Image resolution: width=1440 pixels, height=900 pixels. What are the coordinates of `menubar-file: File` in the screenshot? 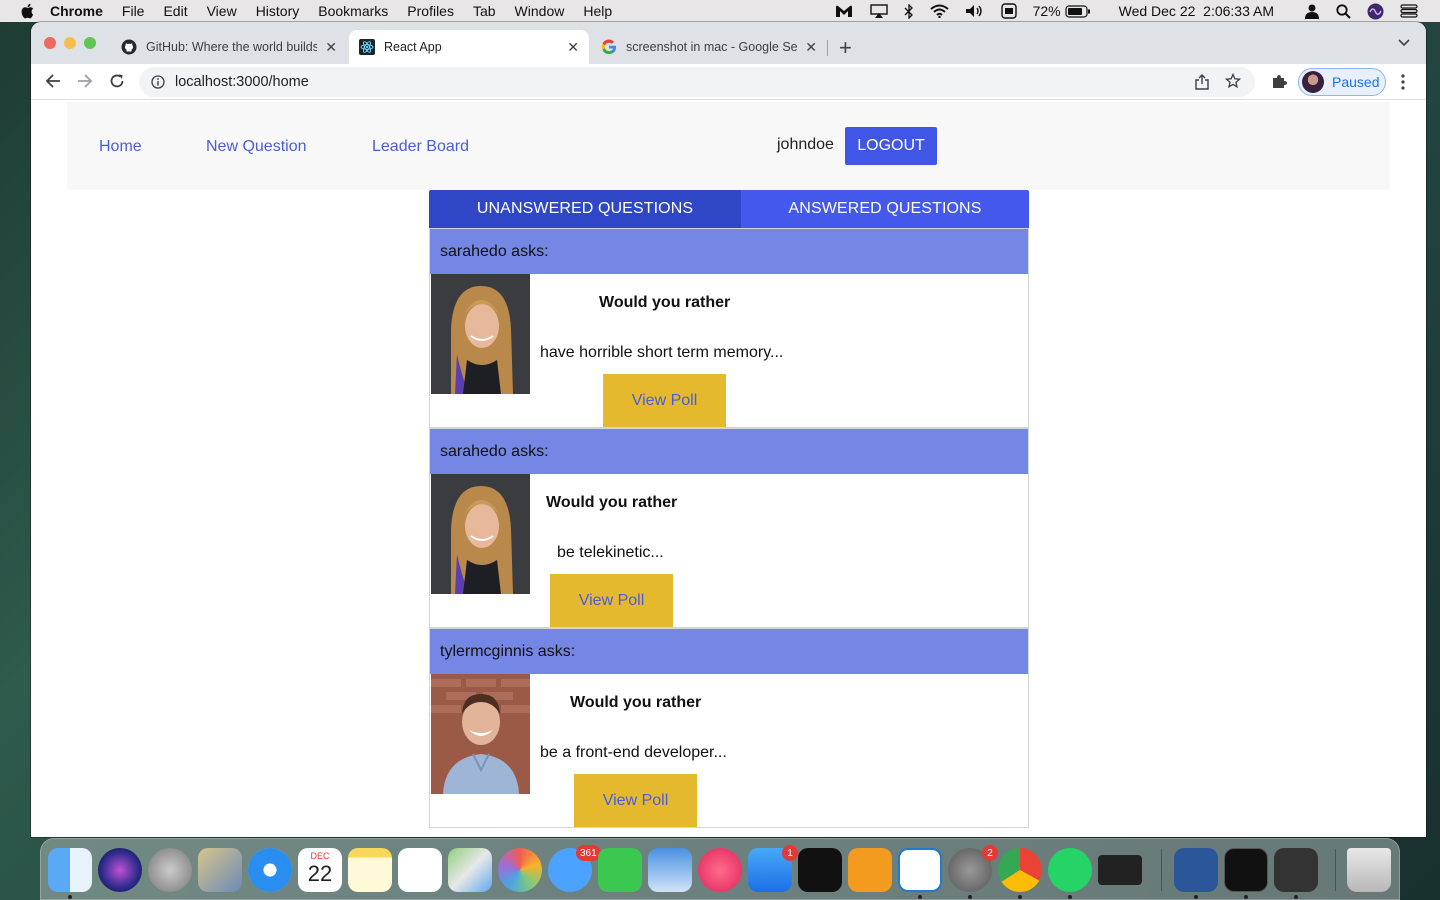 It's located at (133, 11).